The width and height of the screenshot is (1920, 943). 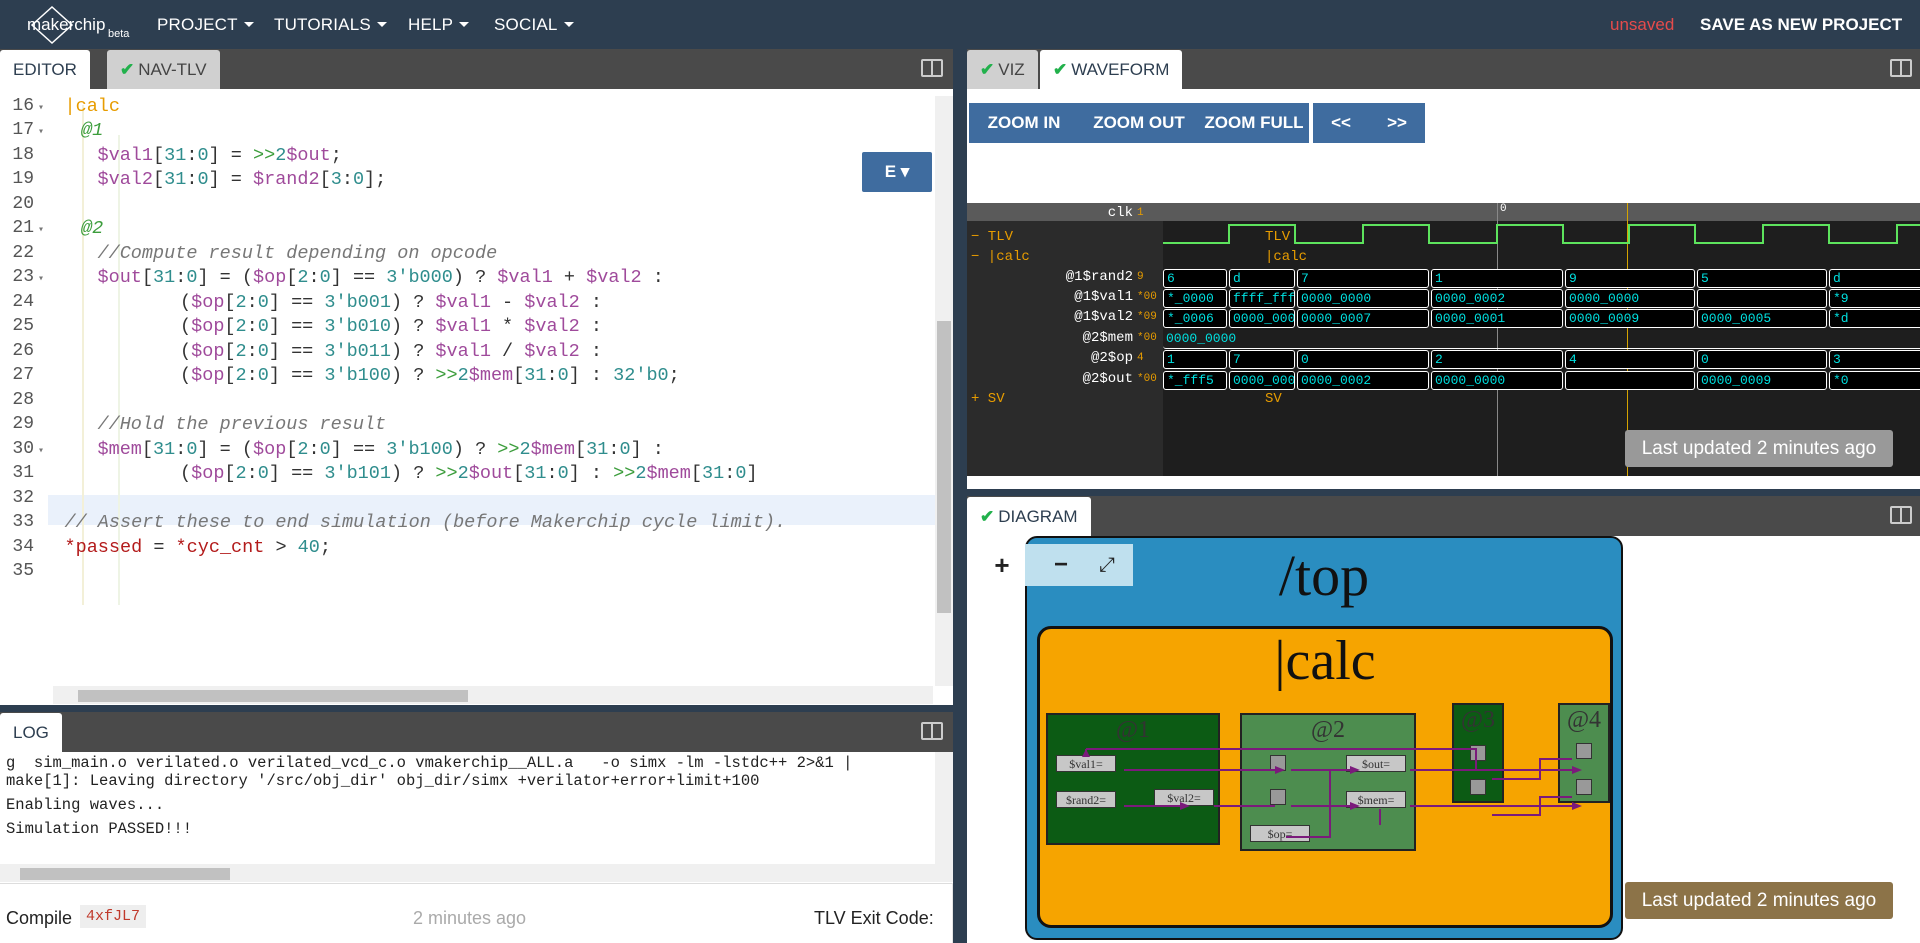 What do you see at coordinates (1002, 69) in the screenshot?
I see `tab-viz: ✔ VIZ` at bounding box center [1002, 69].